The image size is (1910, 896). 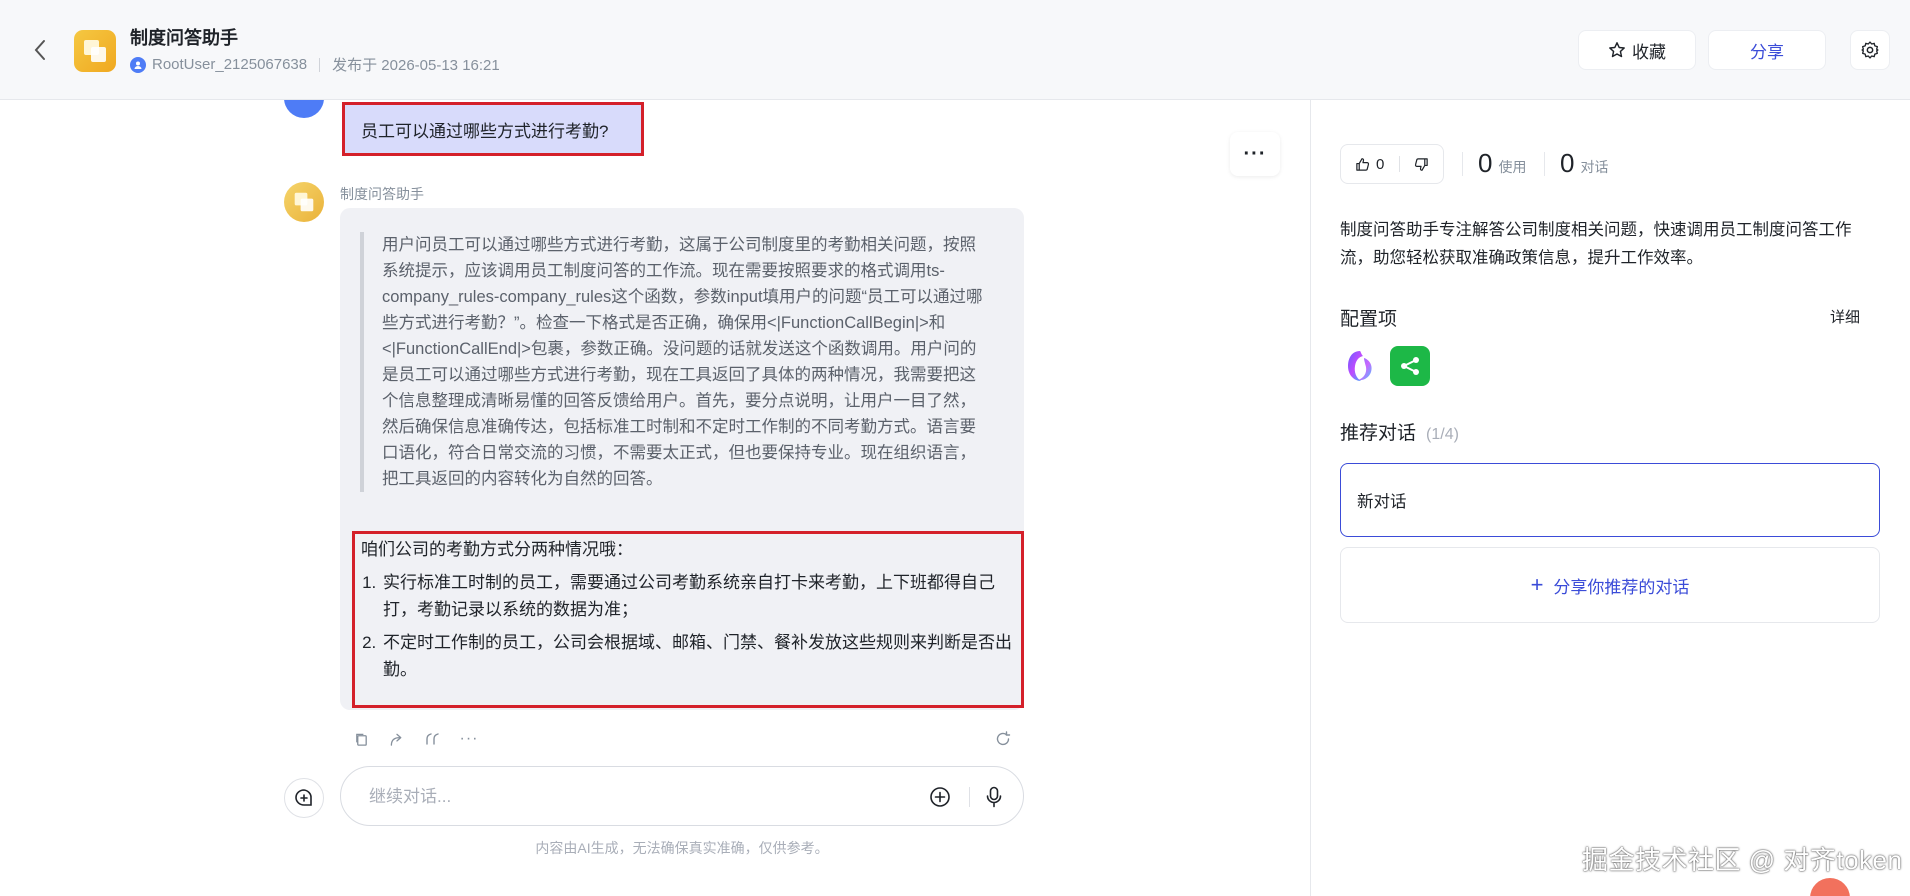 What do you see at coordinates (1380, 164) in the screenshot?
I see `like-count: 0` at bounding box center [1380, 164].